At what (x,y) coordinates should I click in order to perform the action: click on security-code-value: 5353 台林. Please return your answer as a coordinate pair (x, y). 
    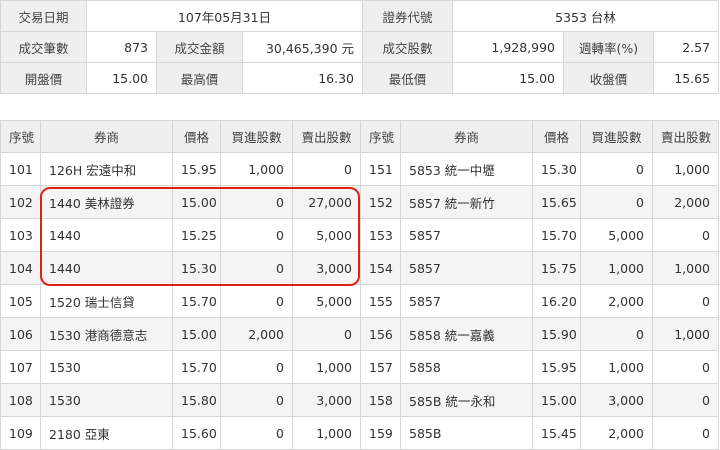
    Looking at the image, I should click on (586, 16).